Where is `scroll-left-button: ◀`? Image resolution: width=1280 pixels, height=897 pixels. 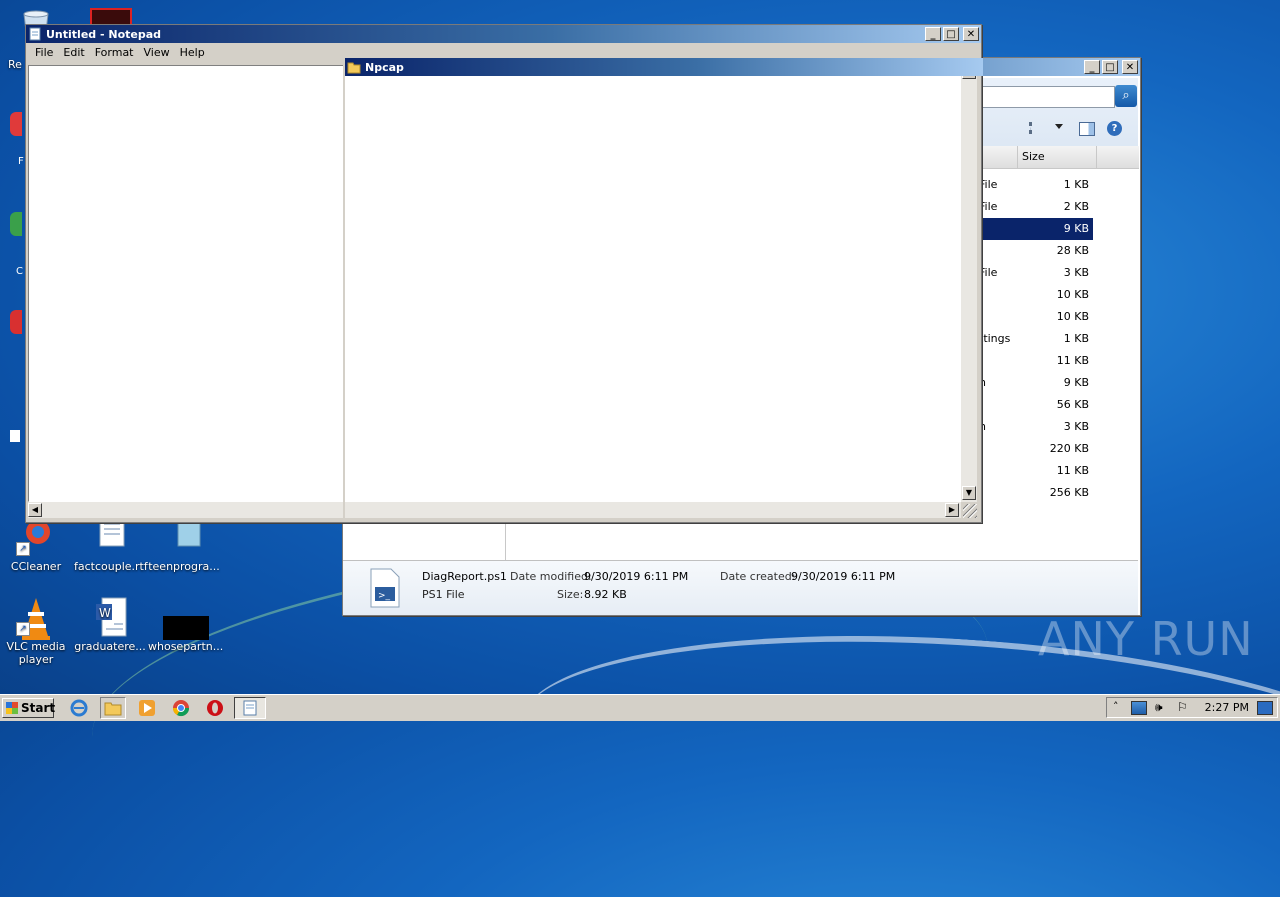 scroll-left-button: ◀ is located at coordinates (35, 510).